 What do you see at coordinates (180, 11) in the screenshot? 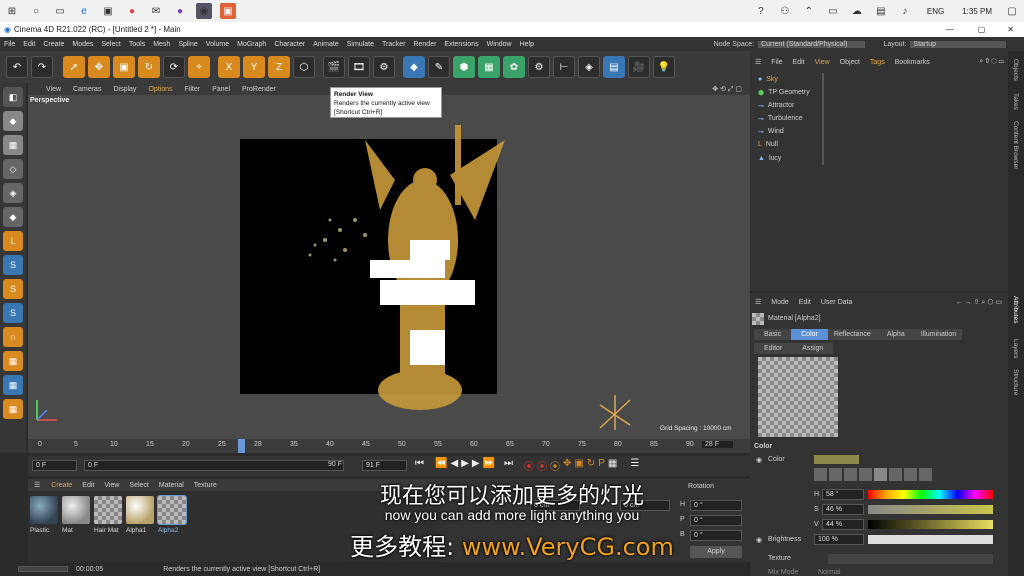
I see `app-icon: ●` at bounding box center [180, 11].